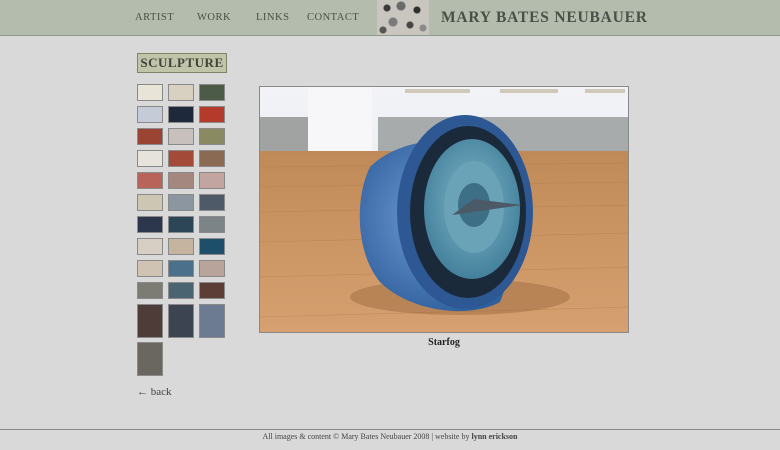 The height and width of the screenshot is (450, 780). Describe the element at coordinates (154, 392) in the screenshot. I see `back-link: ← back` at that location.